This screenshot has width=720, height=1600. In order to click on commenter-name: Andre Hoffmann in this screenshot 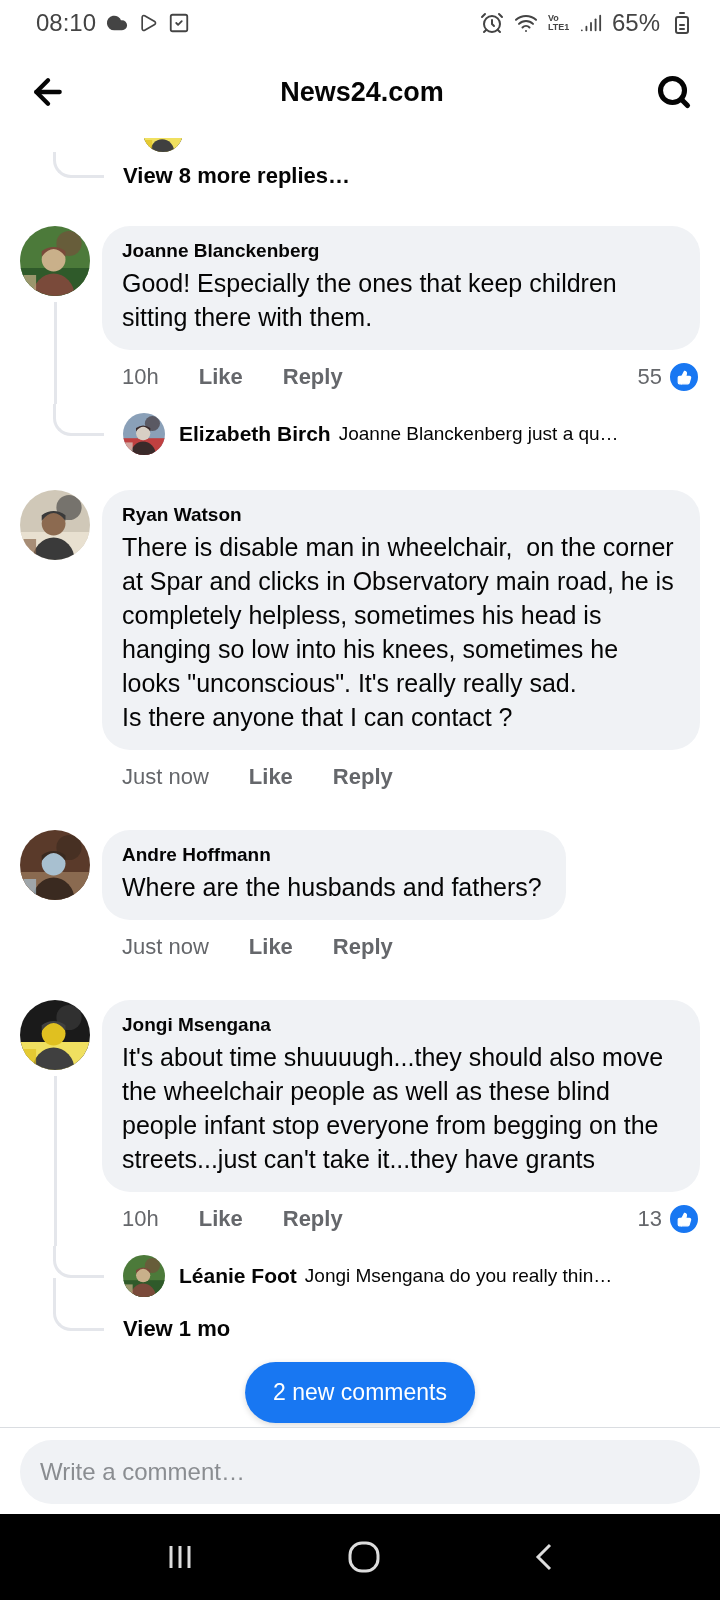, I will do `click(332, 855)`.